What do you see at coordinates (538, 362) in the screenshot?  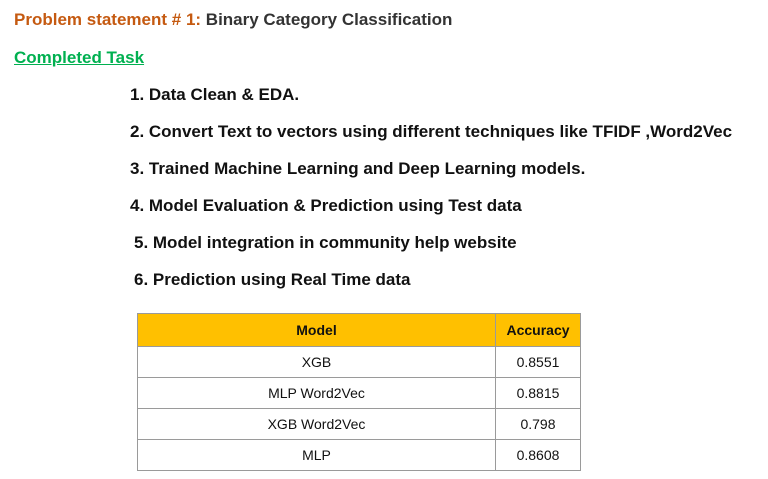 I see `accuracy-cell: 0.8551` at bounding box center [538, 362].